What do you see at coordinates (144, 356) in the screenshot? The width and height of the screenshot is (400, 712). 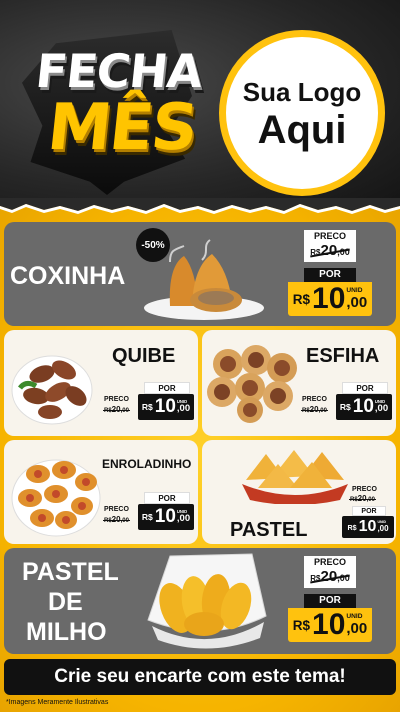 I see `product-name: QUIBE` at bounding box center [144, 356].